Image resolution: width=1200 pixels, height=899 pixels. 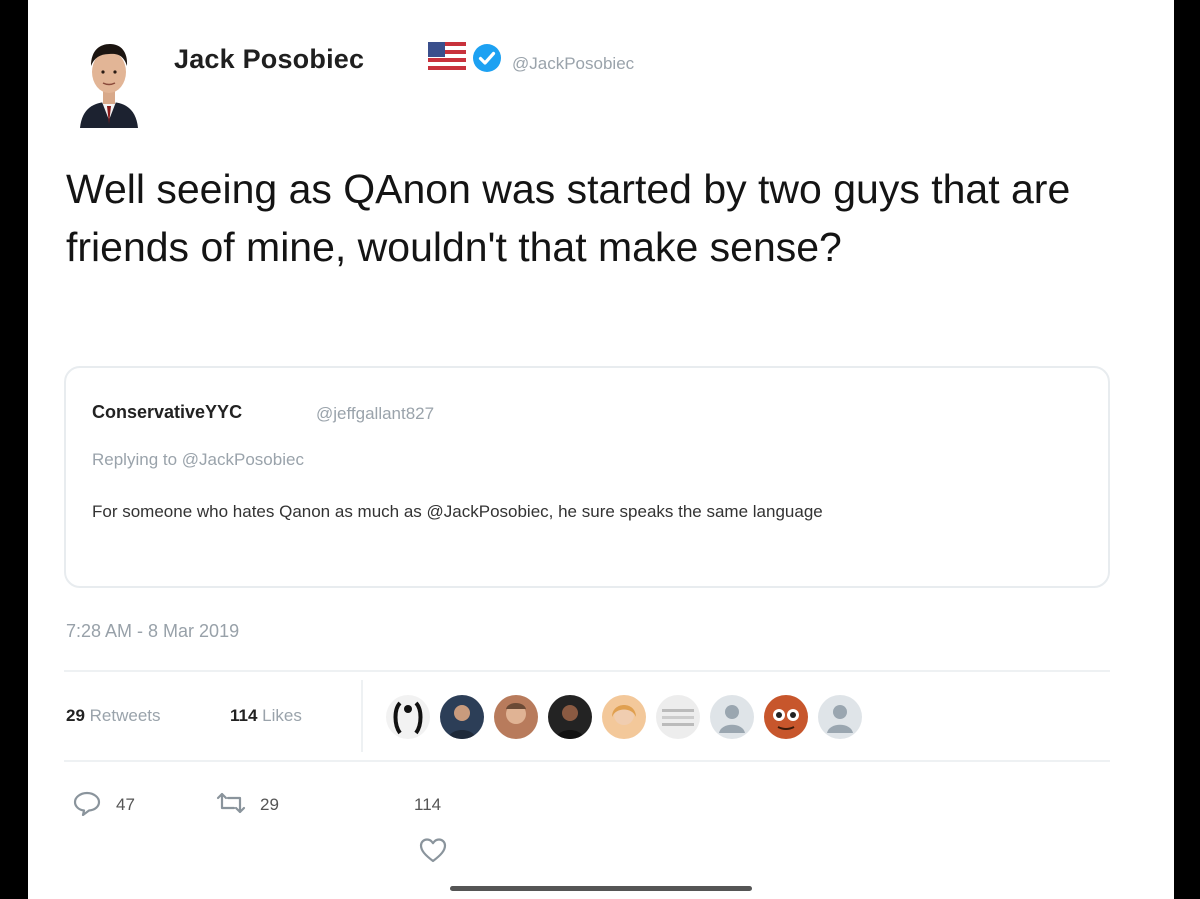 What do you see at coordinates (244, 715) in the screenshot?
I see `likes-count: 114` at bounding box center [244, 715].